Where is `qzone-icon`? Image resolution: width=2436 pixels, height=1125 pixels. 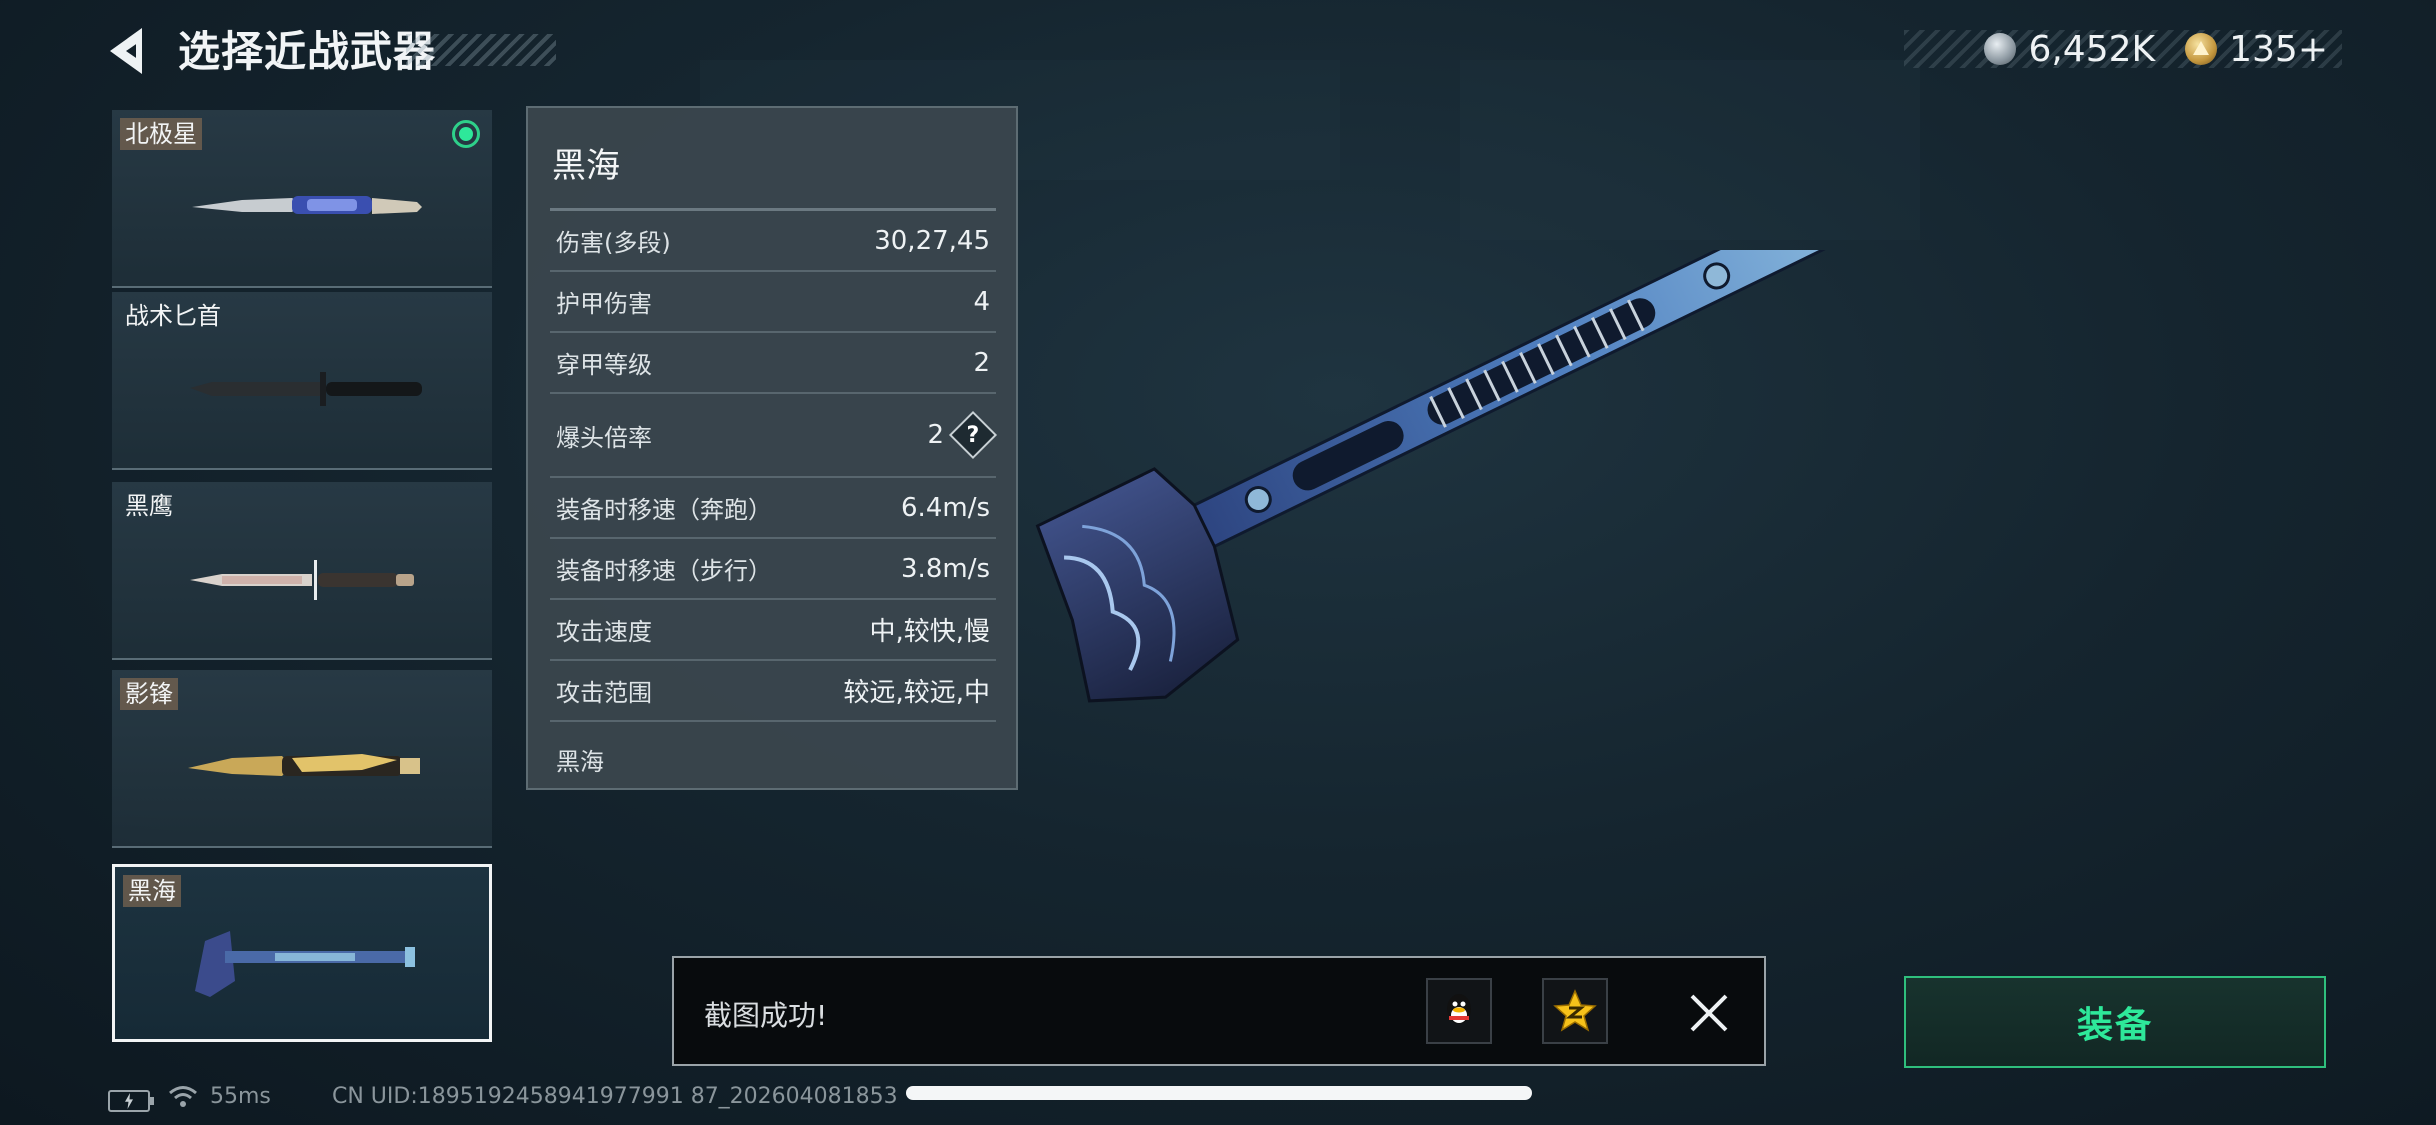 qzone-icon is located at coordinates (1575, 1010).